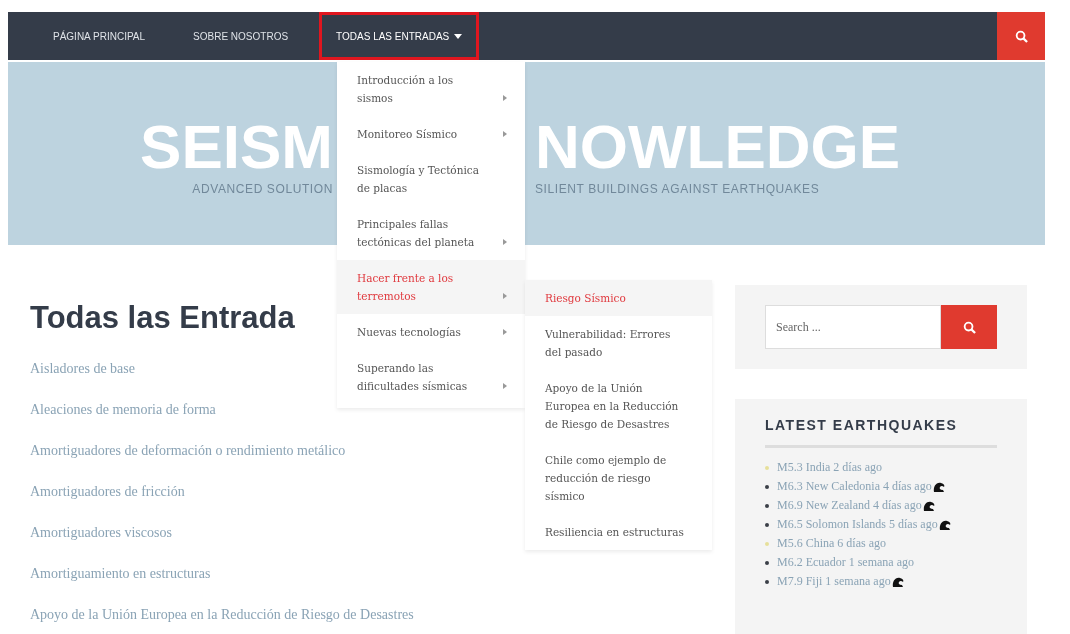 This screenshot has width=1070, height=634. Describe the element at coordinates (222, 614) in the screenshot. I see `post-link: Apoyo de la Unión Europea en la Reducción de Riesgo de Desastres` at that location.